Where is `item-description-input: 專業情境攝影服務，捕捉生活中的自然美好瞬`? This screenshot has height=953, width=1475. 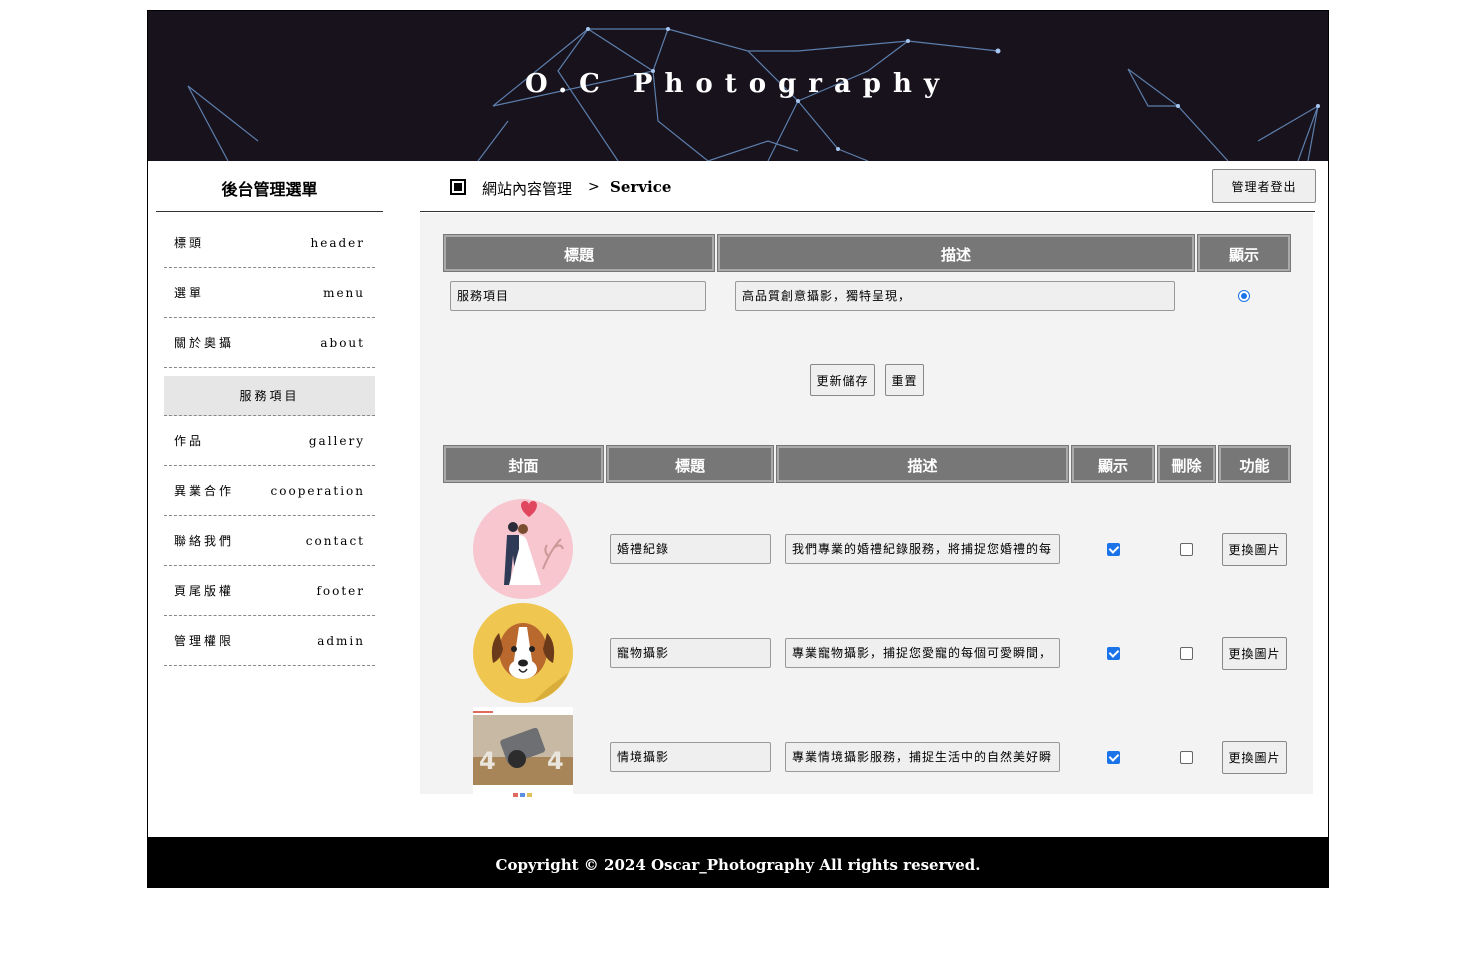
item-description-input: 專業情境攝影服務，捕捉生活中的自然美好瞬 is located at coordinates (922, 757).